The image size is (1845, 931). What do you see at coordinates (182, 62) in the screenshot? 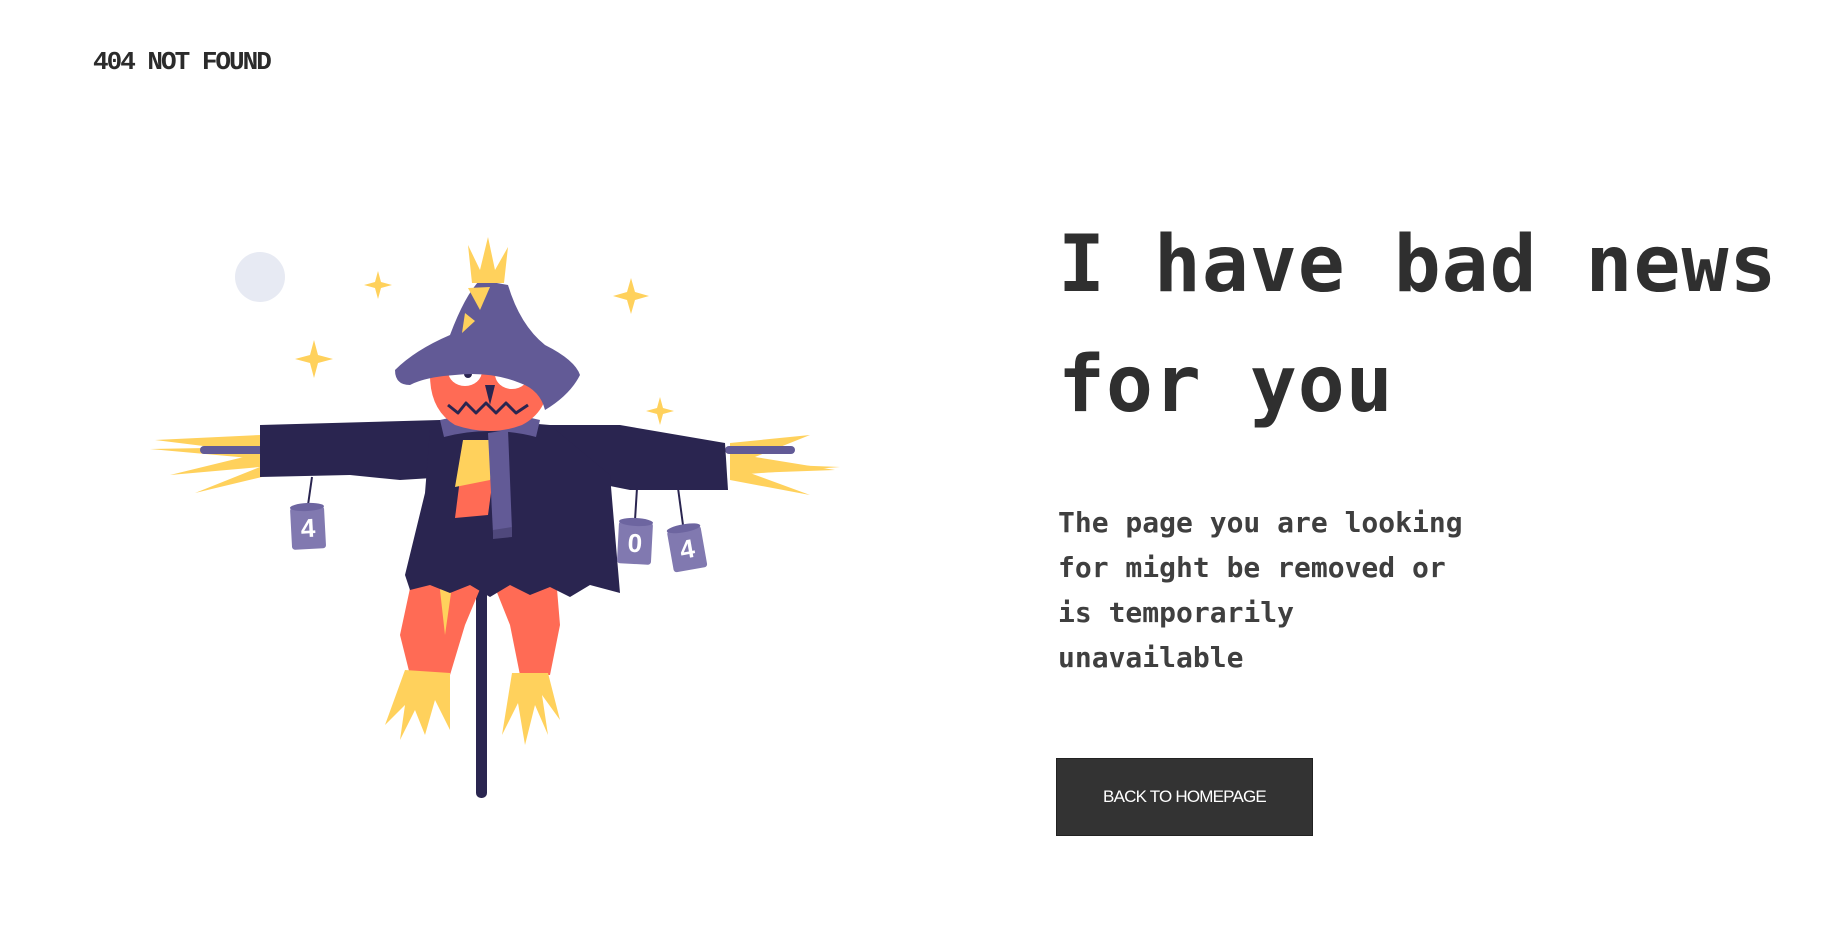
I see `site-logo-text: 404 NOT FOUND` at bounding box center [182, 62].